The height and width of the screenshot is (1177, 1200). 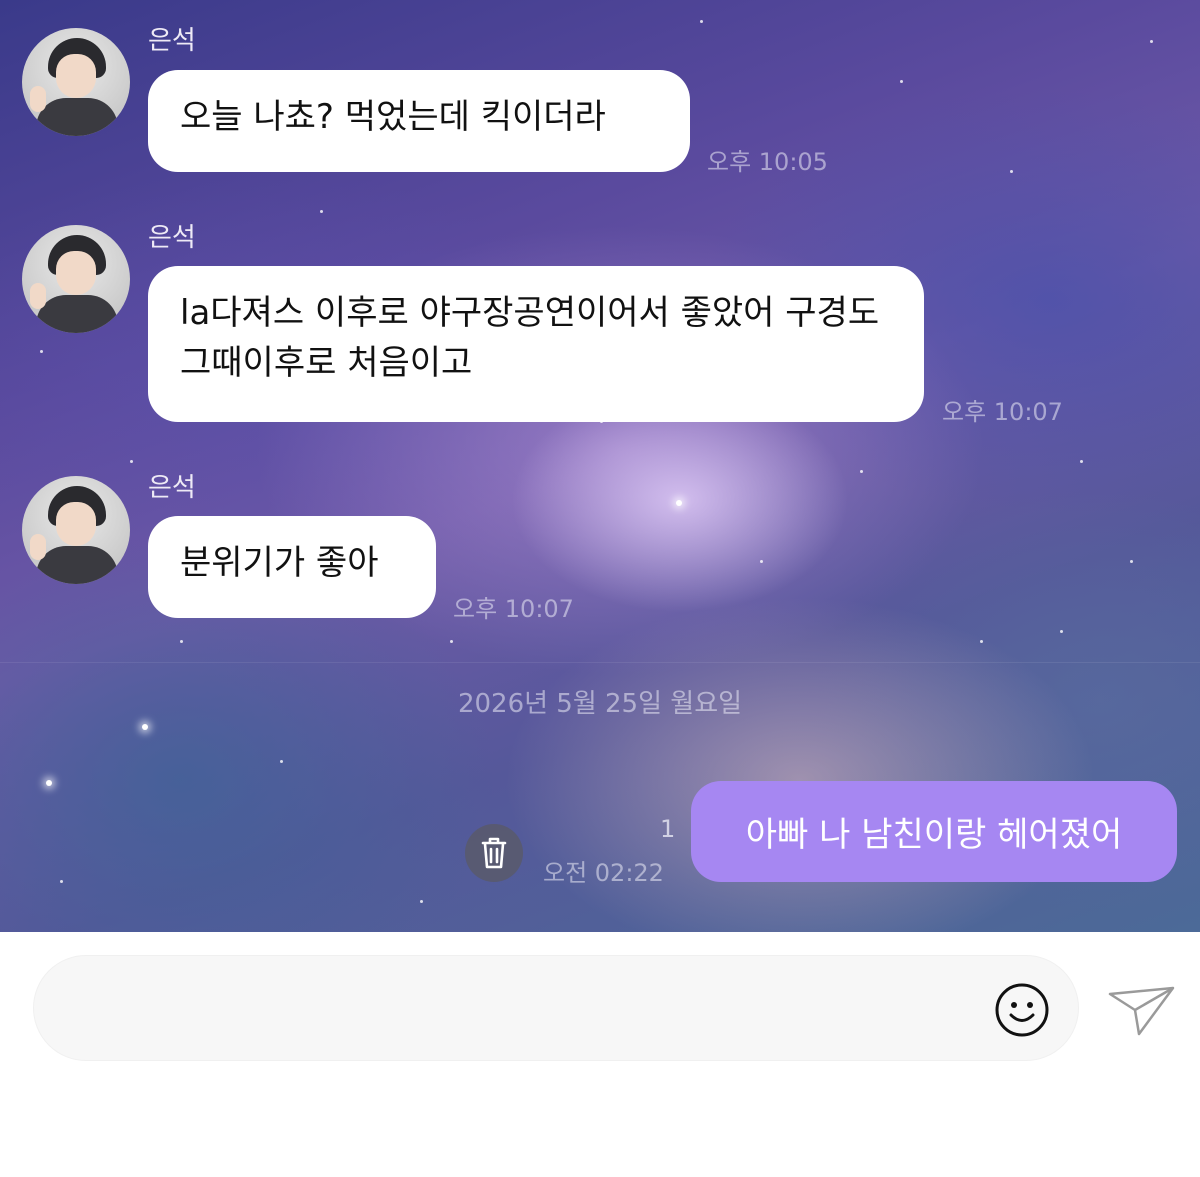 I want to click on my-message-bubble: 아빠 나 남친이랑 헤어졌어, so click(x=934, y=831).